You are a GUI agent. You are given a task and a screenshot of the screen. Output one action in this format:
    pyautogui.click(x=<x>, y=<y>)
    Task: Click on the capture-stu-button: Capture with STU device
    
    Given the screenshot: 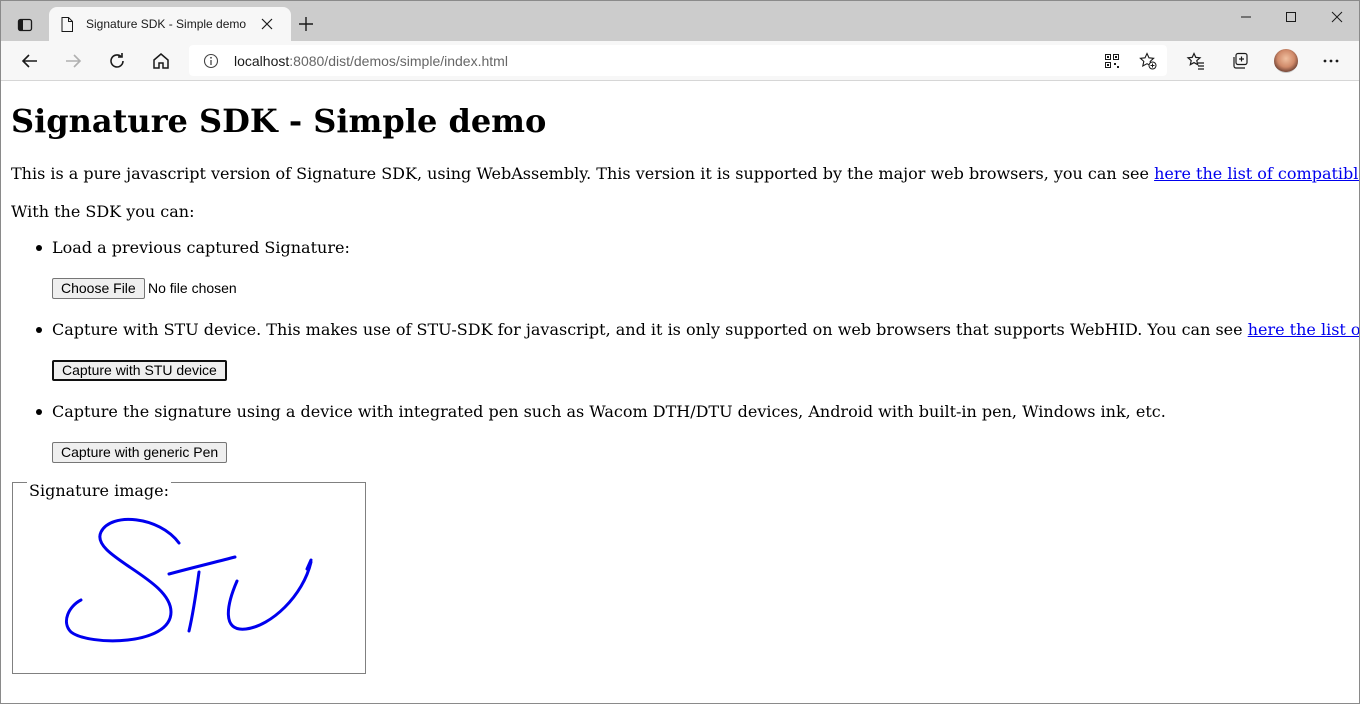 What is the action you would take?
    pyautogui.click(x=139, y=370)
    